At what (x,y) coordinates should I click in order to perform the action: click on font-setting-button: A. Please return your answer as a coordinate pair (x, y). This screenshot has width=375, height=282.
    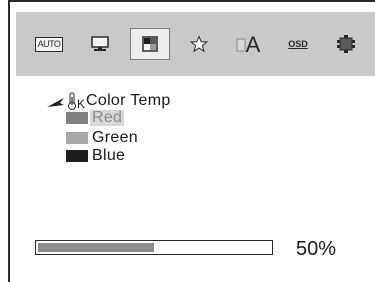
    Looking at the image, I should click on (251, 44).